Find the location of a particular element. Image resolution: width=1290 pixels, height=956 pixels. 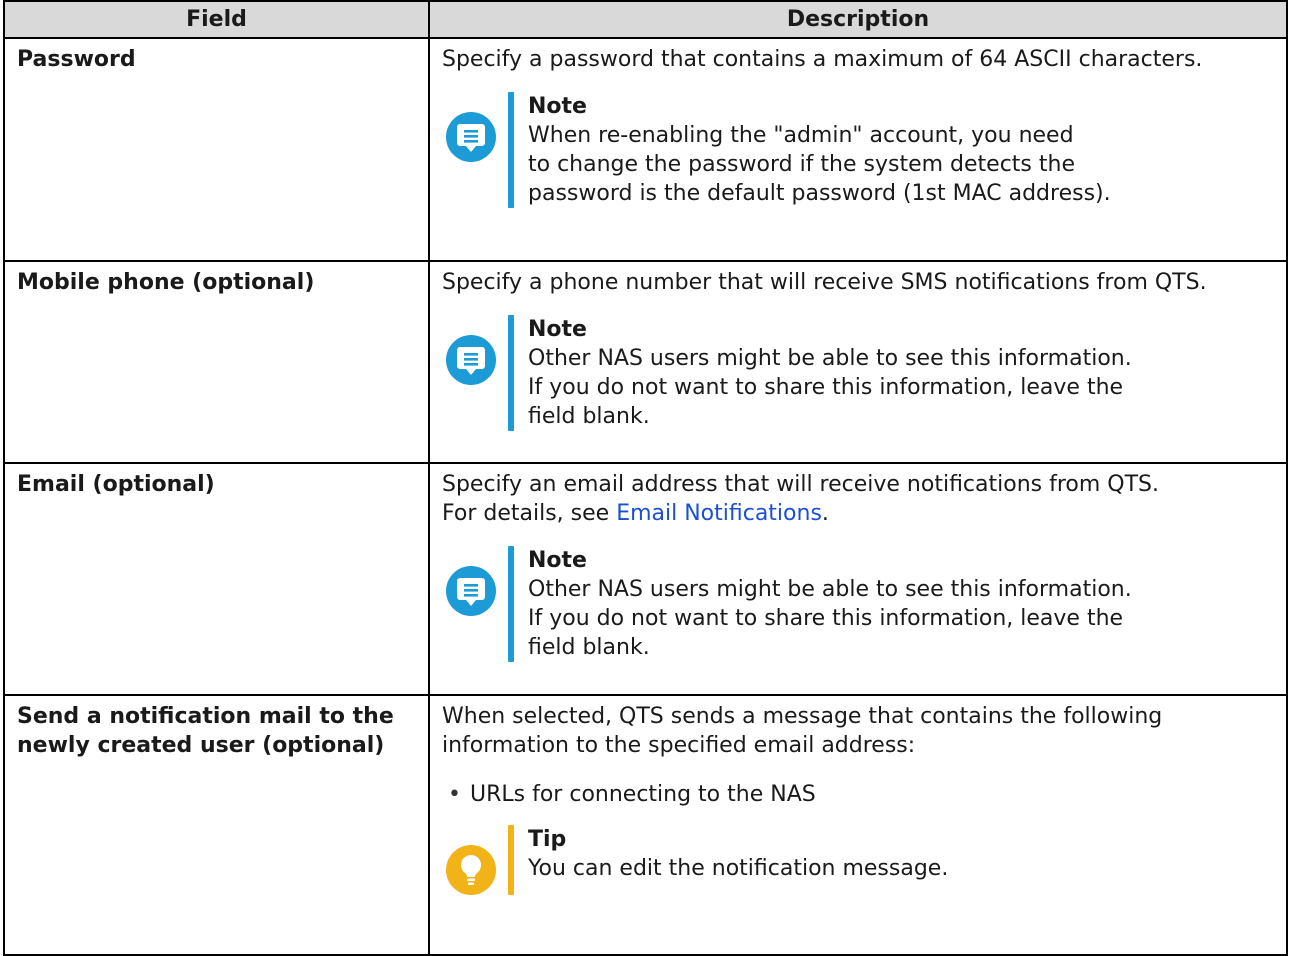

details-suffix: . is located at coordinates (825, 513).